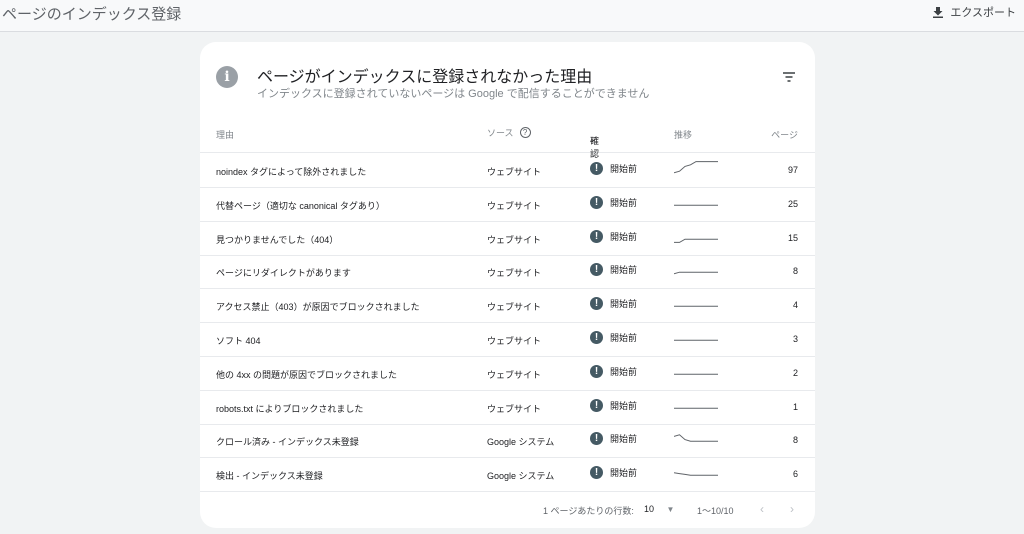 This screenshot has height=534, width=1024. I want to click on rows-per-page-value: 10, so click(649, 509).